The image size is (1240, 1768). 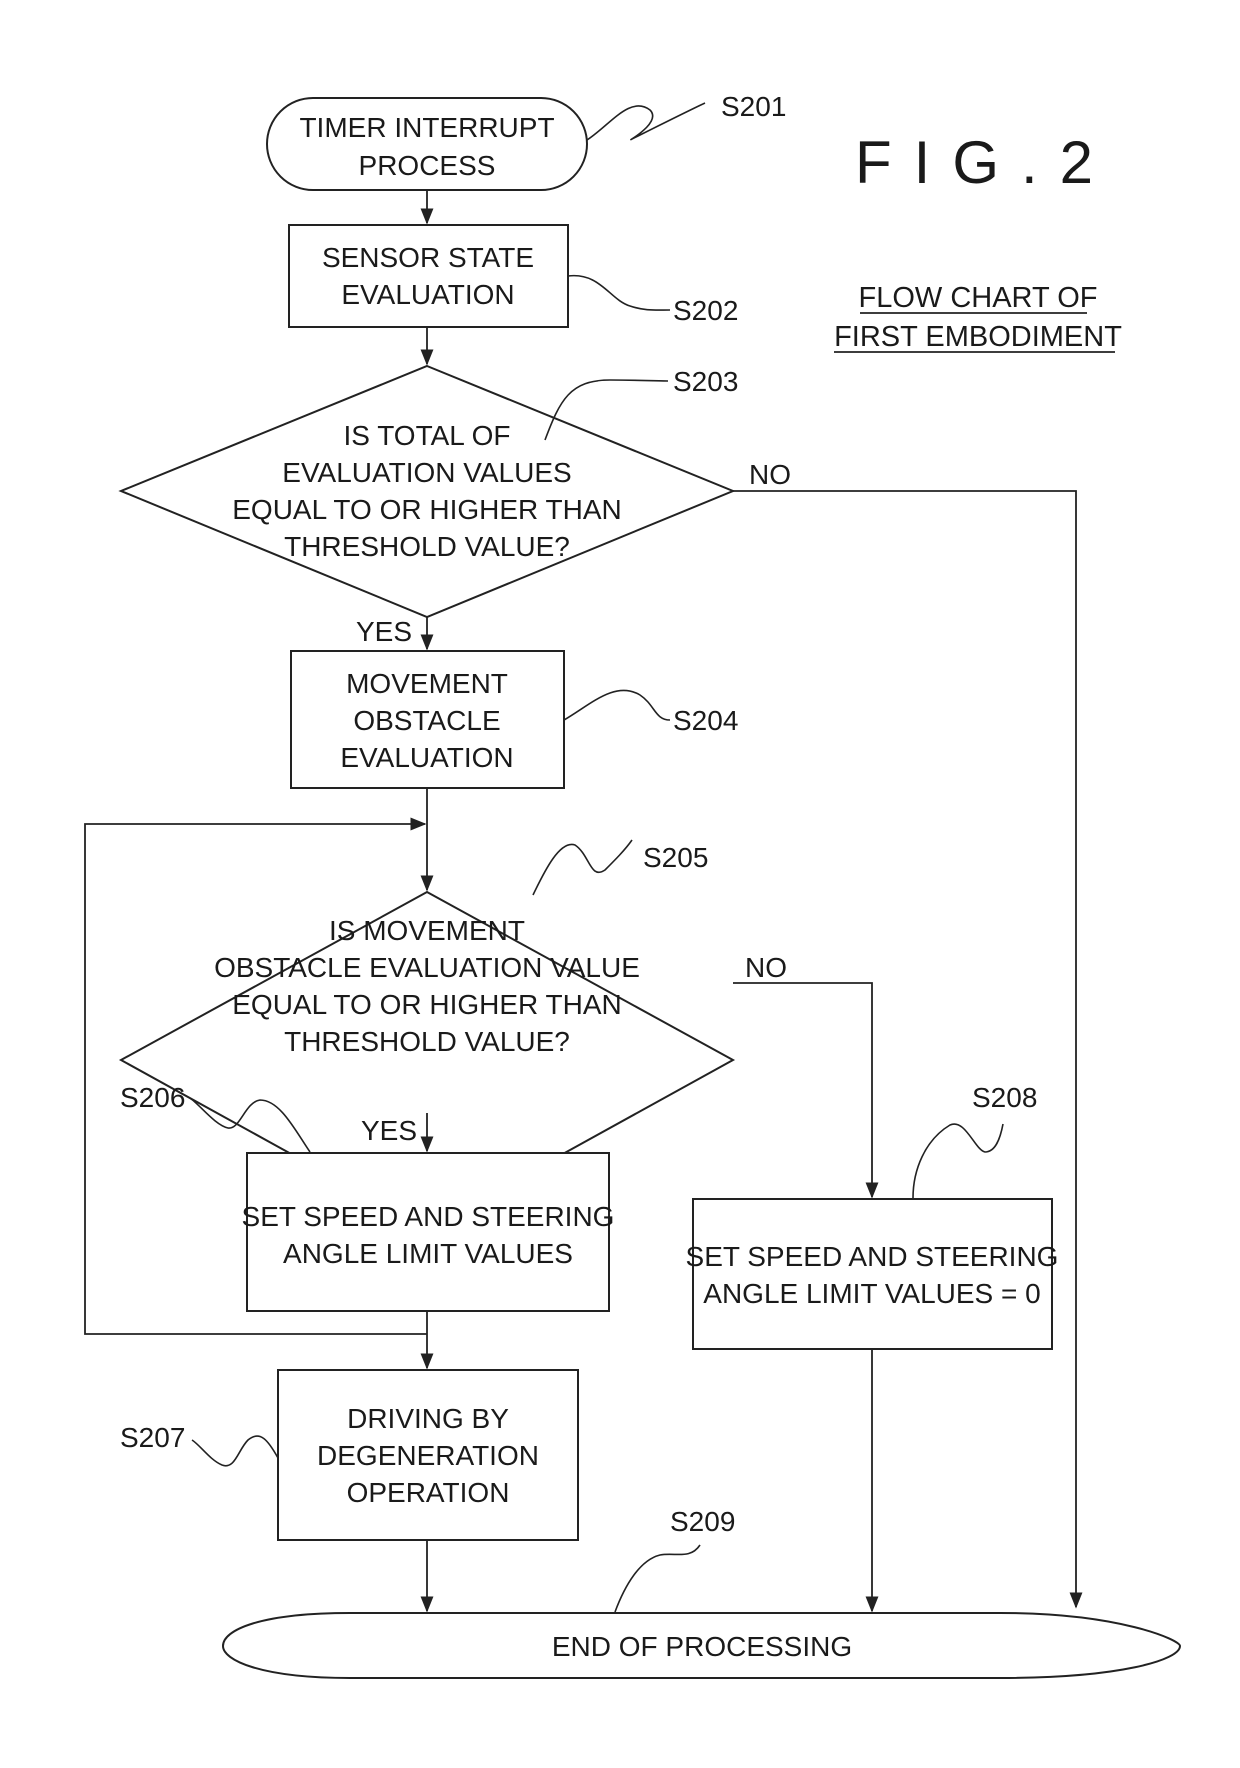 I want to click on s205-line-4: THRESHOLD VALUE?, so click(x=427, y=1041).